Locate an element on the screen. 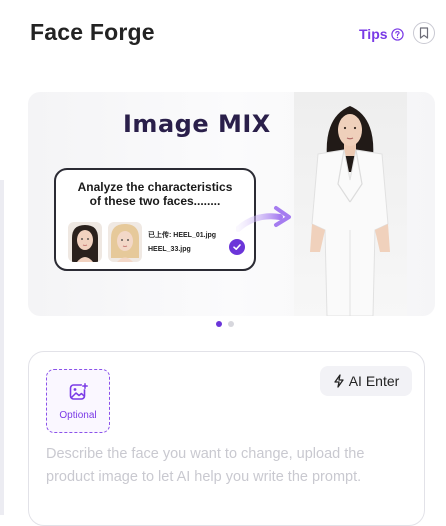 This screenshot has width=446, height=526. bookmark-icon is located at coordinates (424, 33).